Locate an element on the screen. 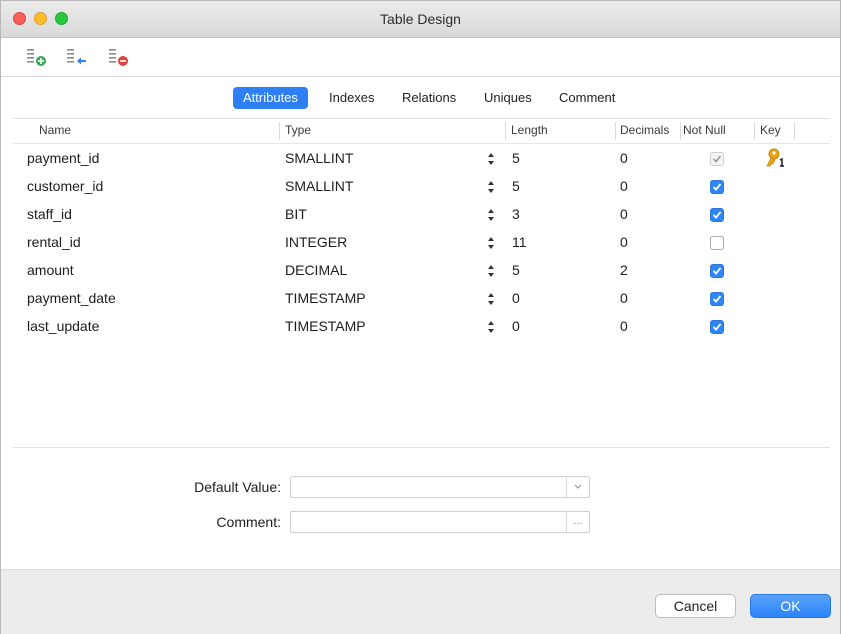 Image resolution: width=841 pixels, height=634 pixels. tab-comment: Comment is located at coordinates (587, 98).